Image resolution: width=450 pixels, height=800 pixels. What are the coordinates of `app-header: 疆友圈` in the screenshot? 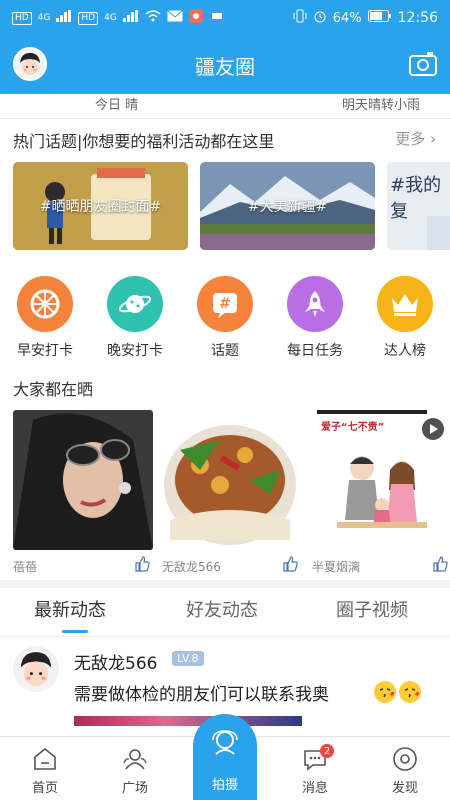 It's located at (225, 65).